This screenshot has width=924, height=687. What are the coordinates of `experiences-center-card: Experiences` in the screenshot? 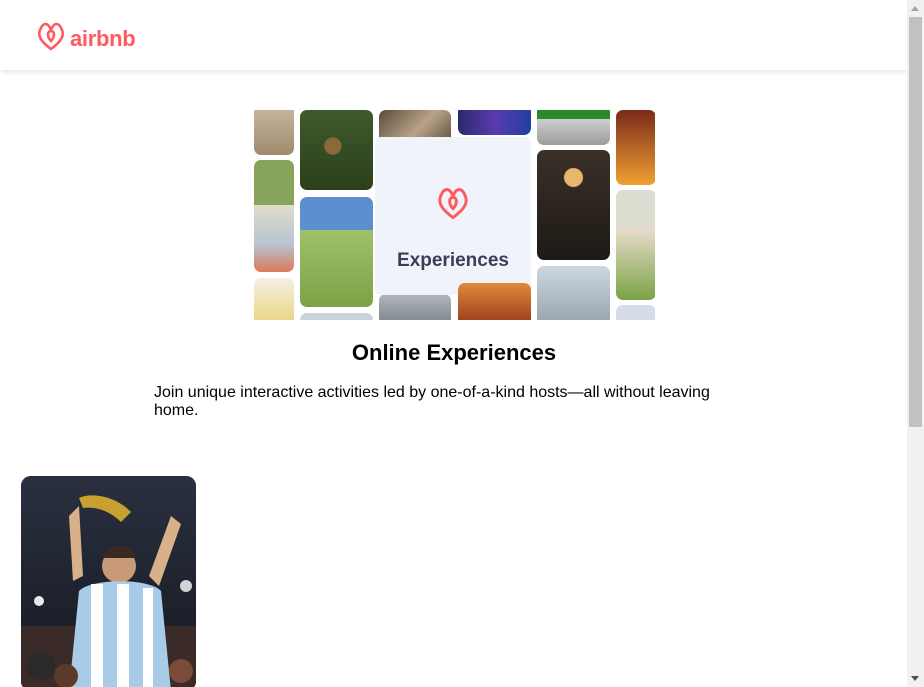 It's located at (453, 216).